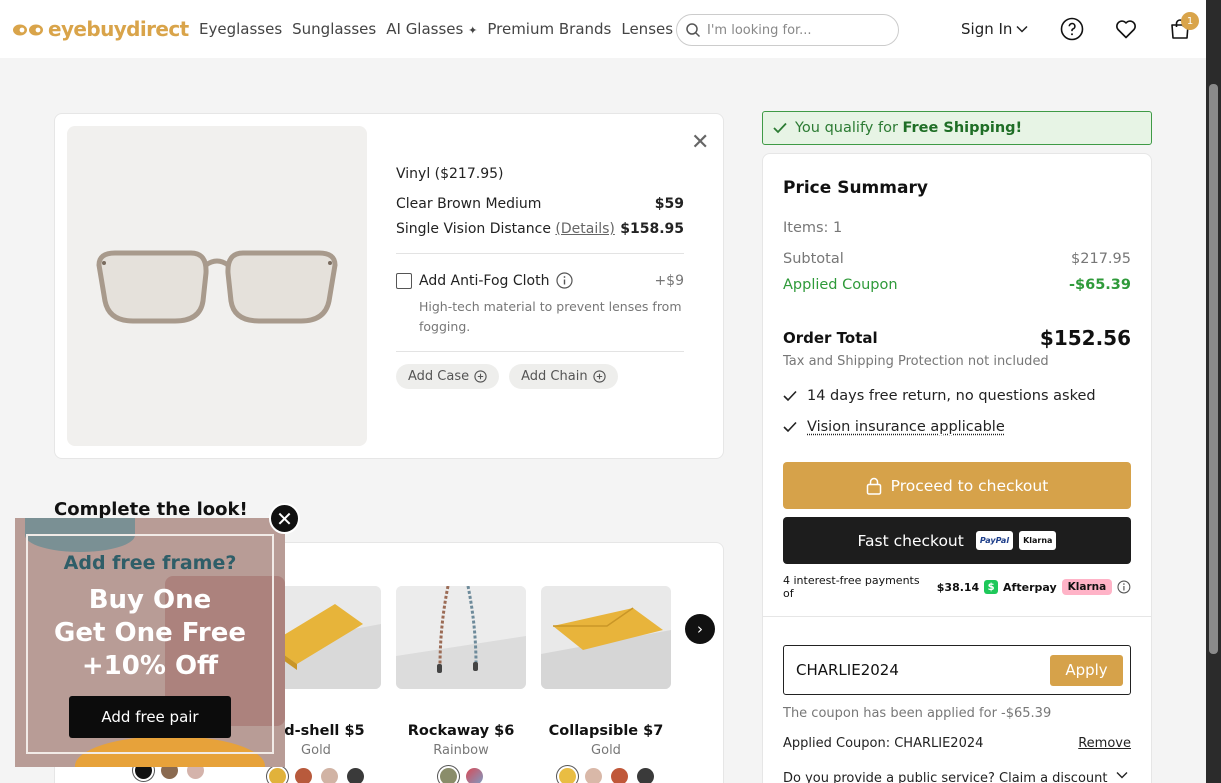  Describe the element at coordinates (1101, 259) in the screenshot. I see `subtotal-value: $217.95` at that location.